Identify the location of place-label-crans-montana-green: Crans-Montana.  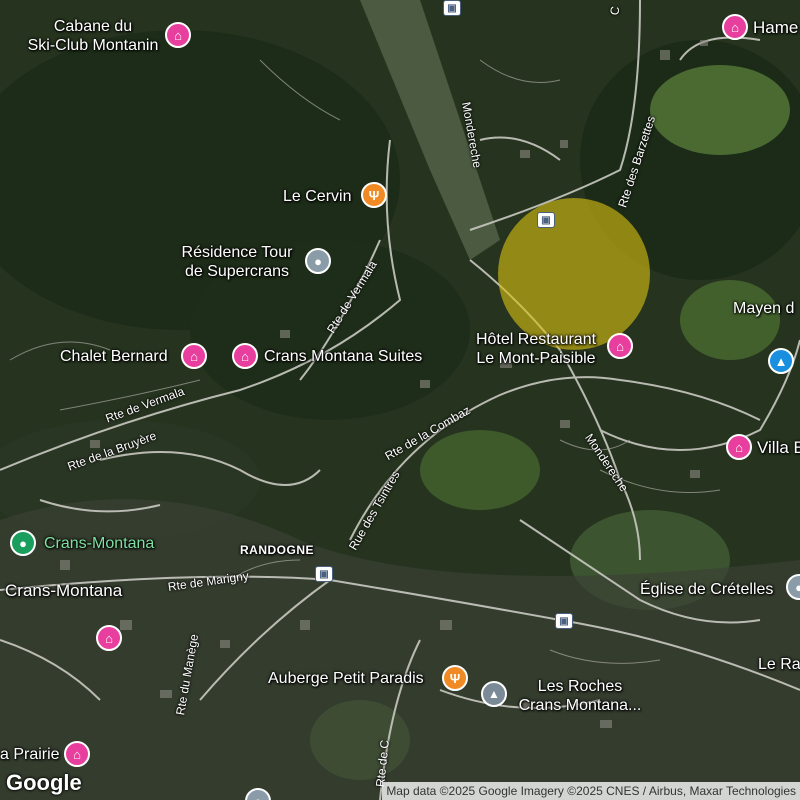
(99, 543).